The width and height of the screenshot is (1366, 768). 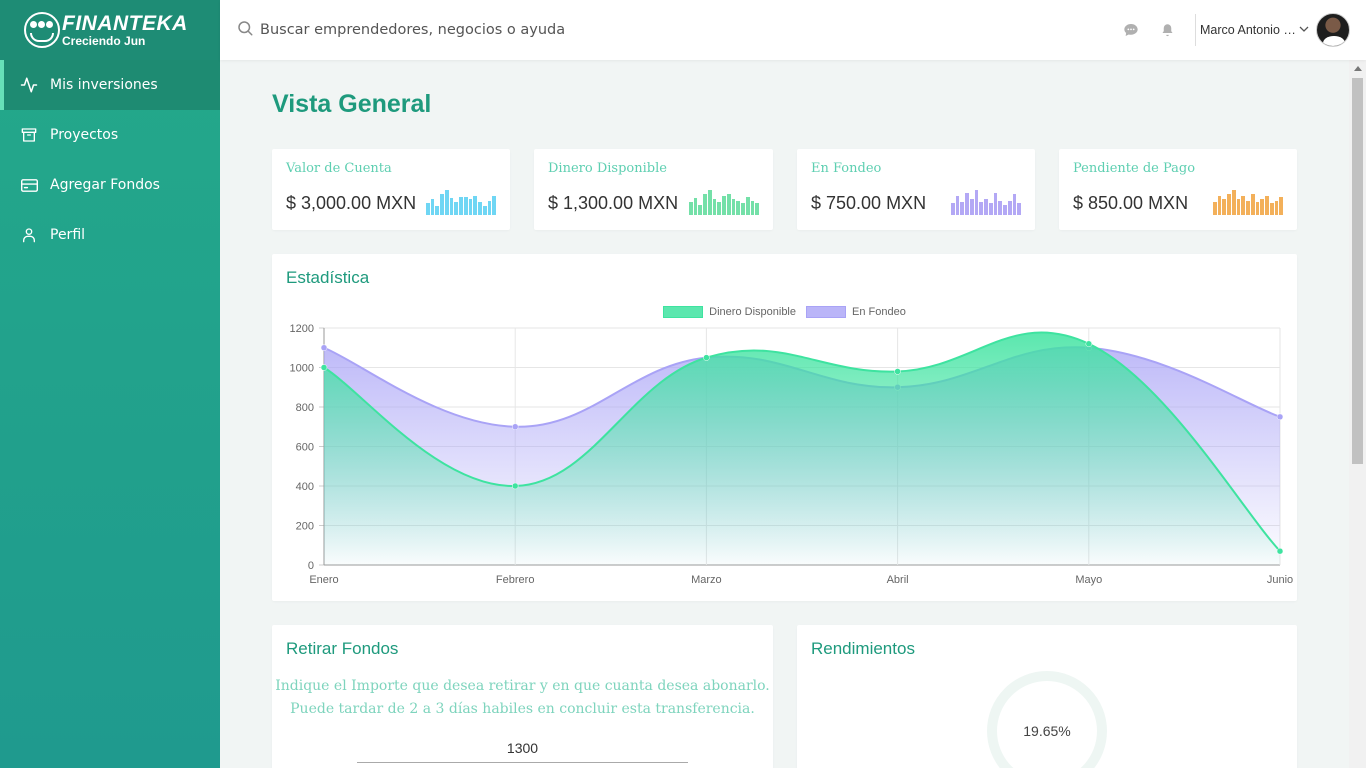 What do you see at coordinates (29, 85) in the screenshot?
I see `activity-icon` at bounding box center [29, 85].